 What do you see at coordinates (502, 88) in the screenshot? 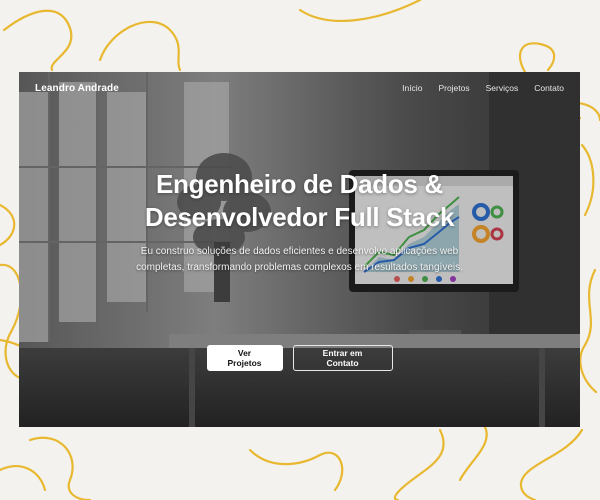
I see `nav-item-servicos: Serviços` at bounding box center [502, 88].